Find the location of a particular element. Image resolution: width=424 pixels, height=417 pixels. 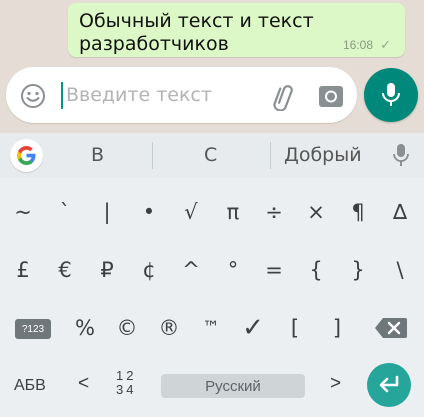

paperclip-icon is located at coordinates (283, 96).